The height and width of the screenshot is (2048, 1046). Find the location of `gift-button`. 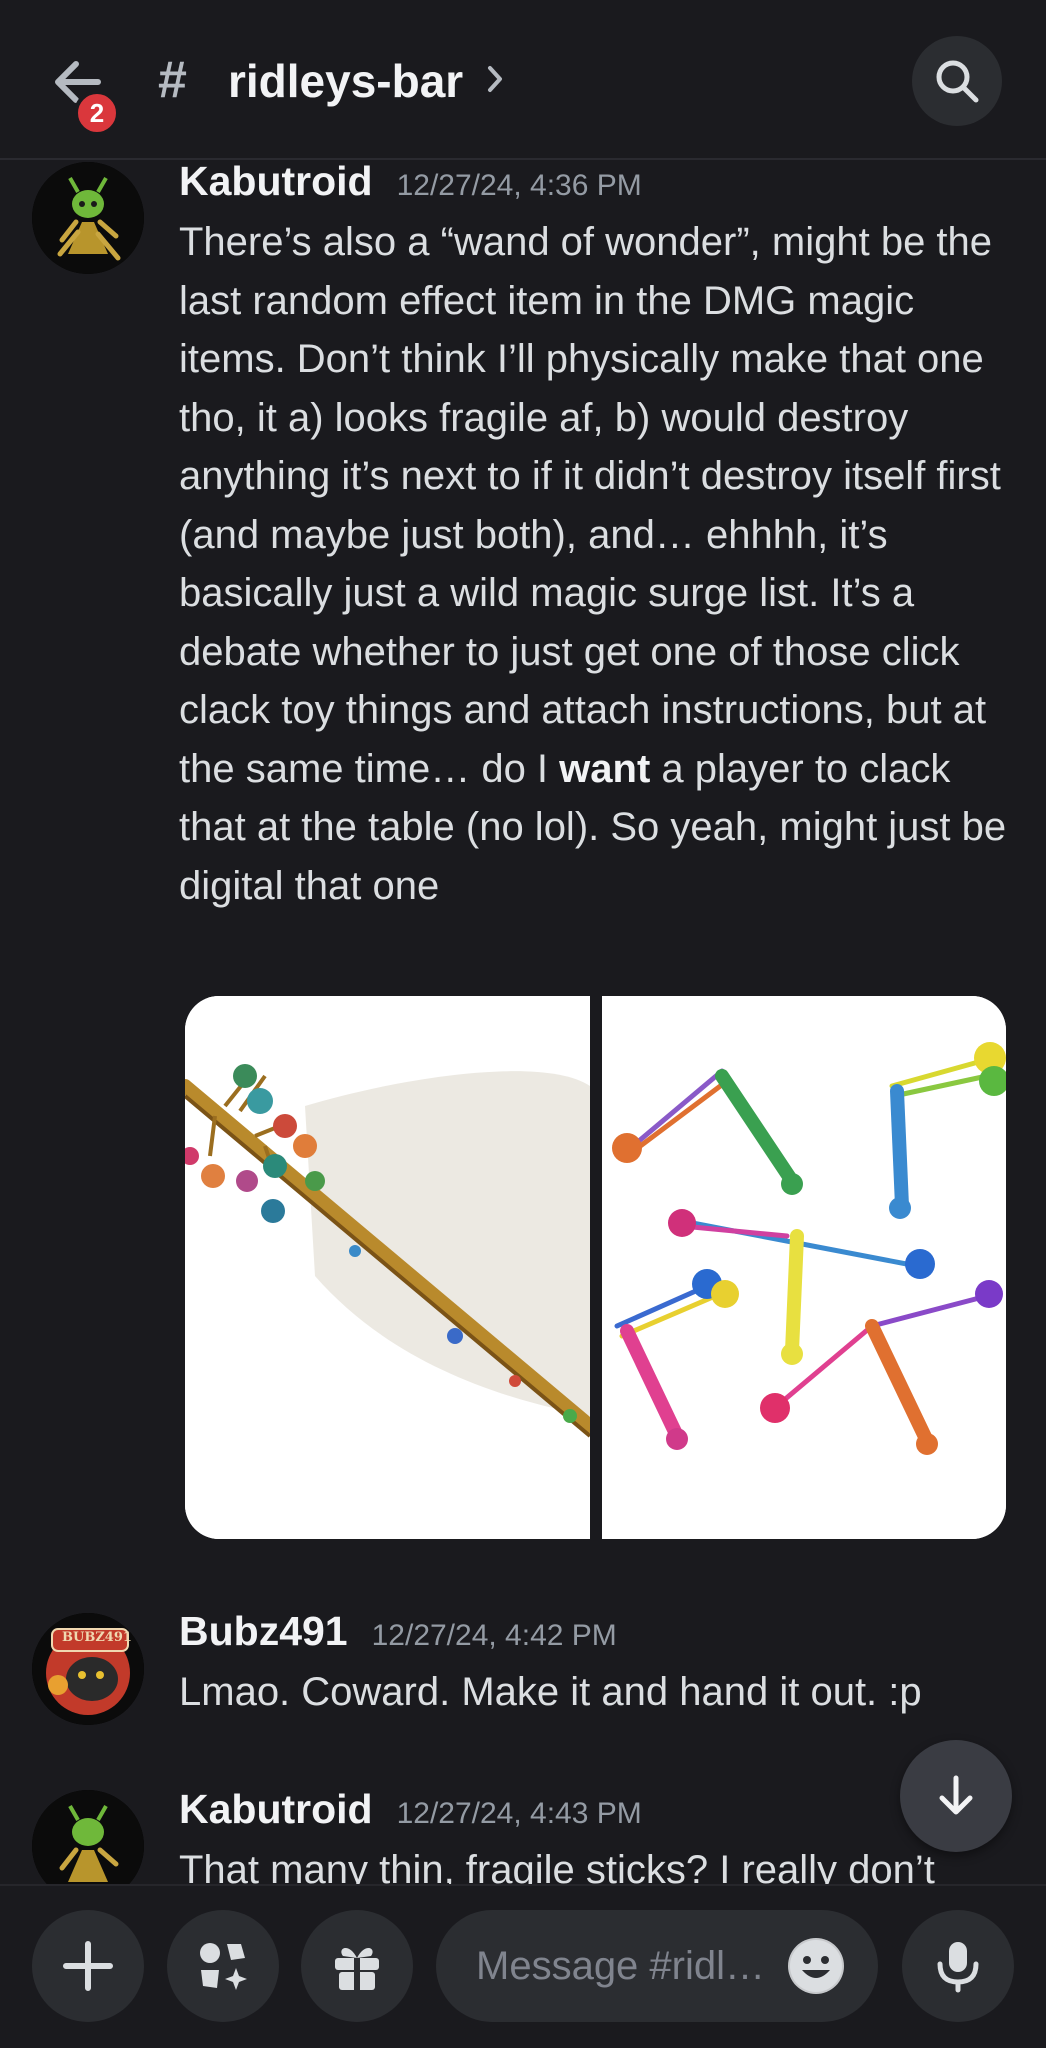

gift-button is located at coordinates (357, 1966).